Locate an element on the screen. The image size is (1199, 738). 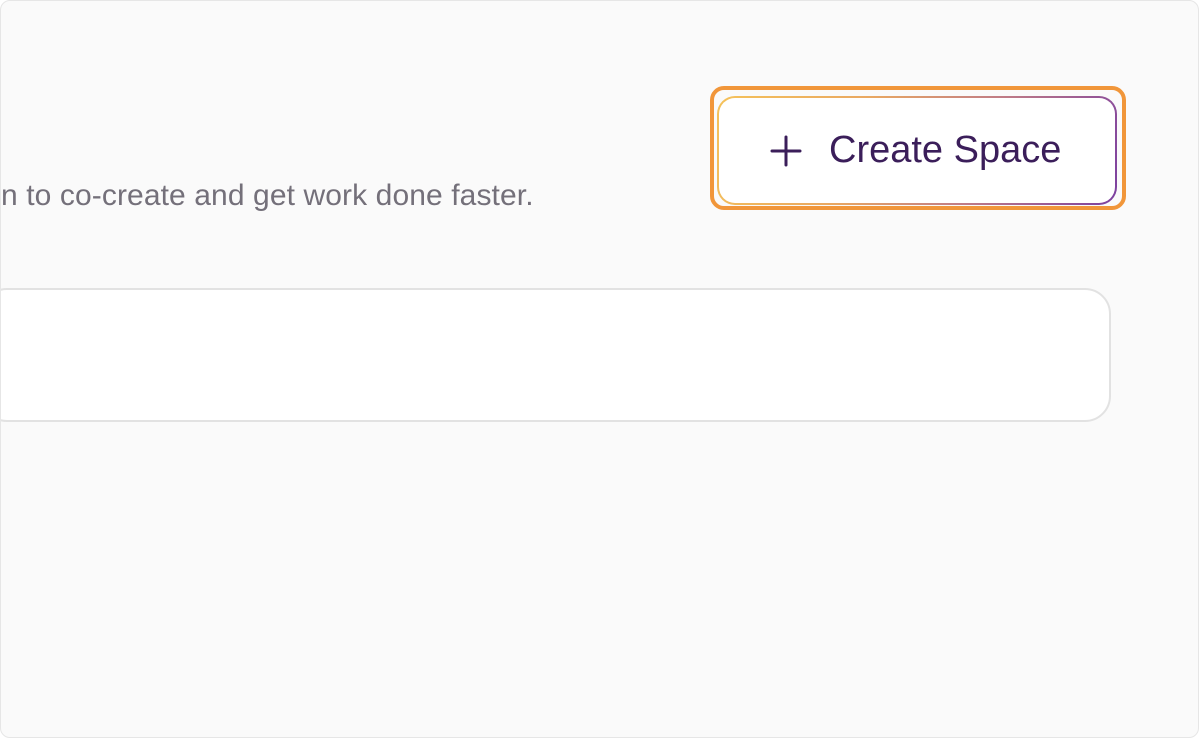
create-space-label: Create Space is located at coordinates (945, 150).